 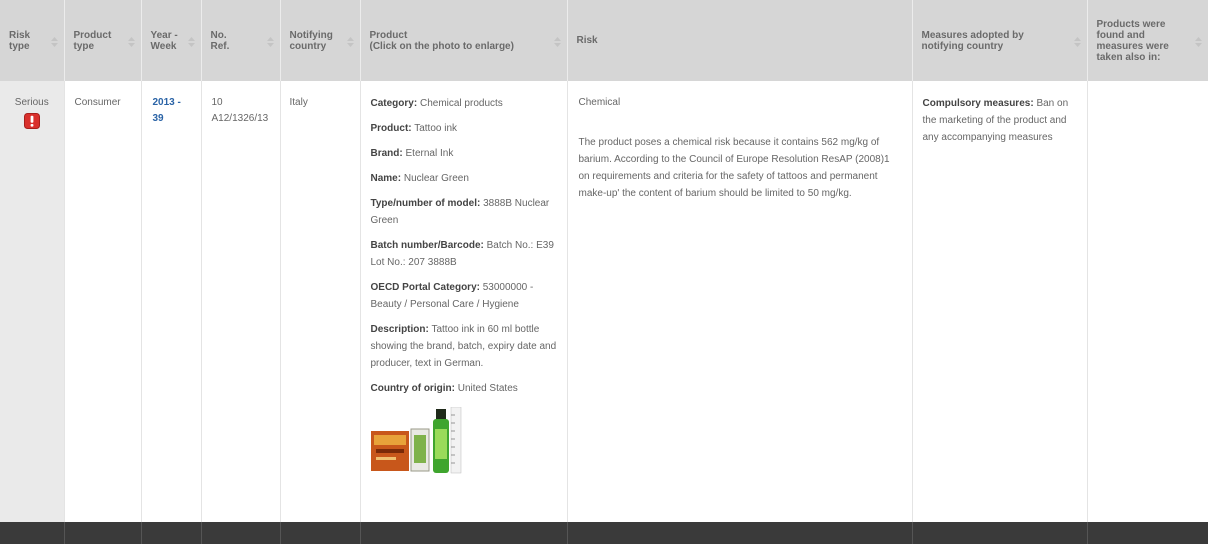 I want to click on header-product: Product (Click on the photo to enlarge), so click(x=464, y=40).